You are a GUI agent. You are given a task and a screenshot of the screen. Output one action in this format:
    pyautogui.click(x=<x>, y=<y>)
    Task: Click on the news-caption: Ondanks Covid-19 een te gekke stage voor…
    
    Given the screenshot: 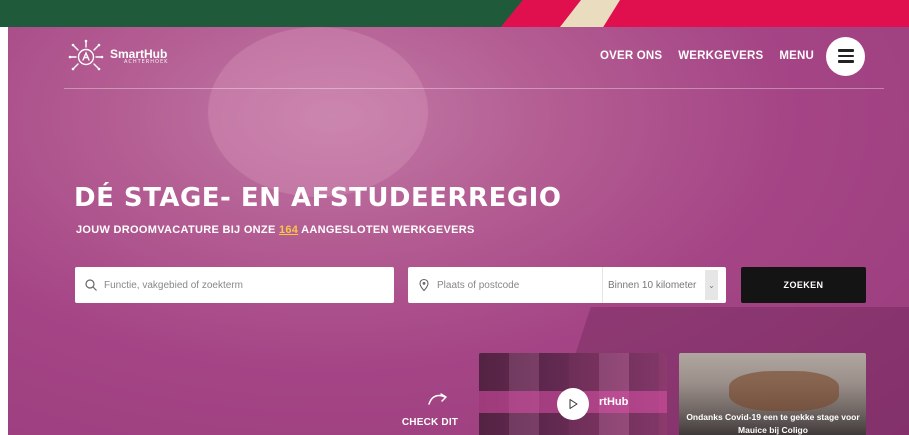 What is the action you would take?
    pyautogui.click(x=773, y=423)
    